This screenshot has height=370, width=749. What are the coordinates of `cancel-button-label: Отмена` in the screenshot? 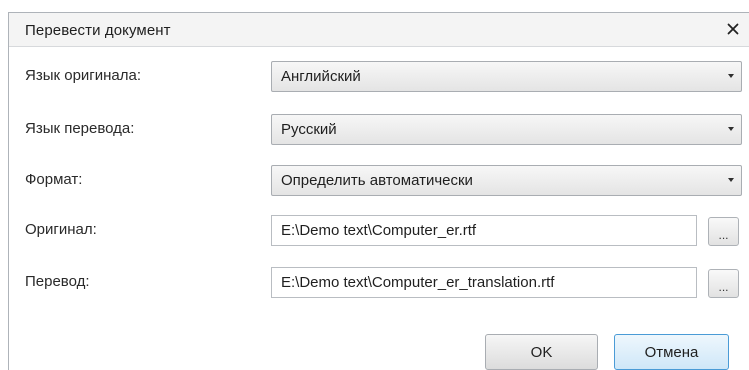 It's located at (671, 352).